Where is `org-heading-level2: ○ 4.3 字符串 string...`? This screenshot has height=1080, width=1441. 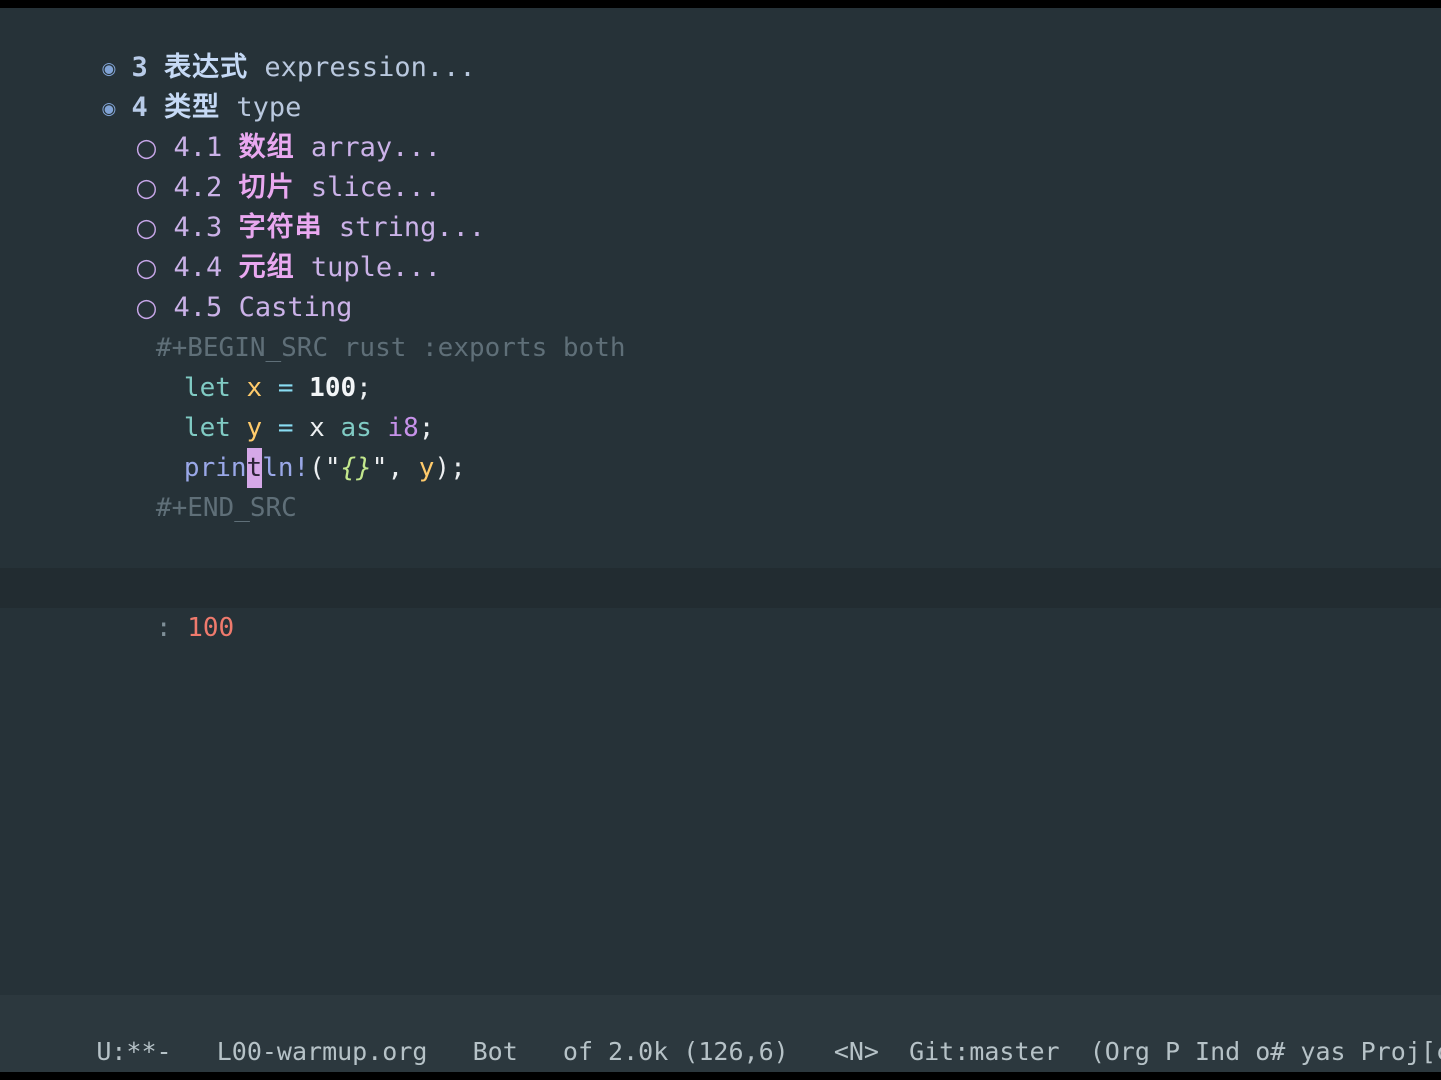 org-heading-level2: ○ 4.3 字符串 string... is located at coordinates (720, 205).